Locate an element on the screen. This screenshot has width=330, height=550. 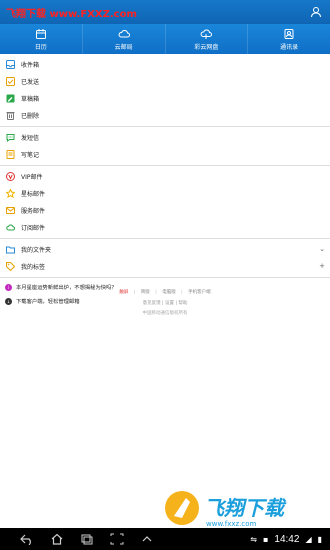
sent-icon is located at coordinates (10, 81).